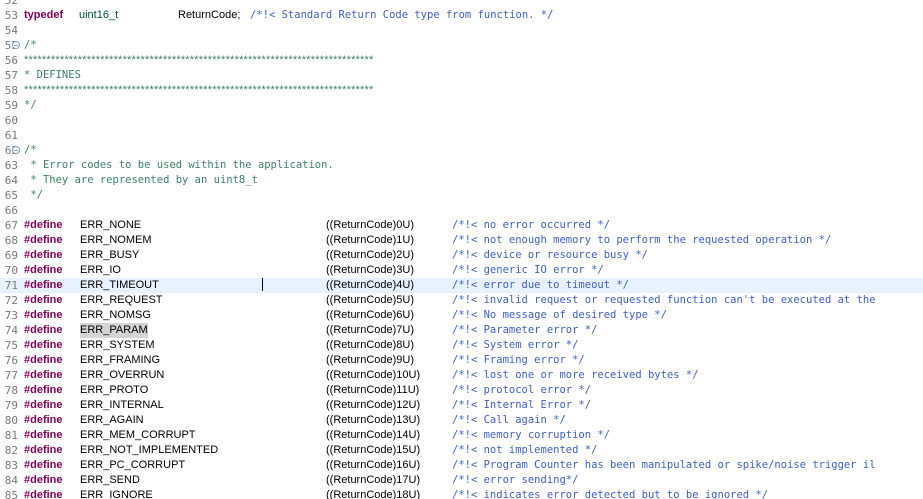 The image size is (923, 499). I want to click on code-line: 64 * They are represented by an uint8_t, so click(461, 180).